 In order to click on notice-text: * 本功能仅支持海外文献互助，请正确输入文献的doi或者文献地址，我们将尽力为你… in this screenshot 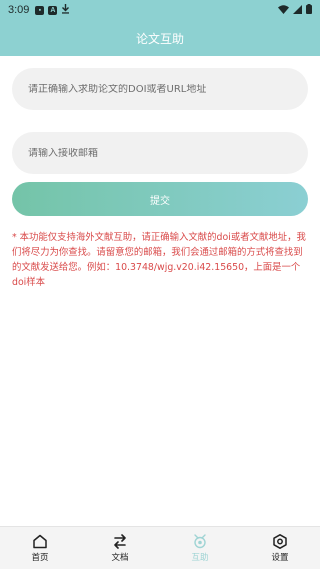, I will do `click(159, 260)`.